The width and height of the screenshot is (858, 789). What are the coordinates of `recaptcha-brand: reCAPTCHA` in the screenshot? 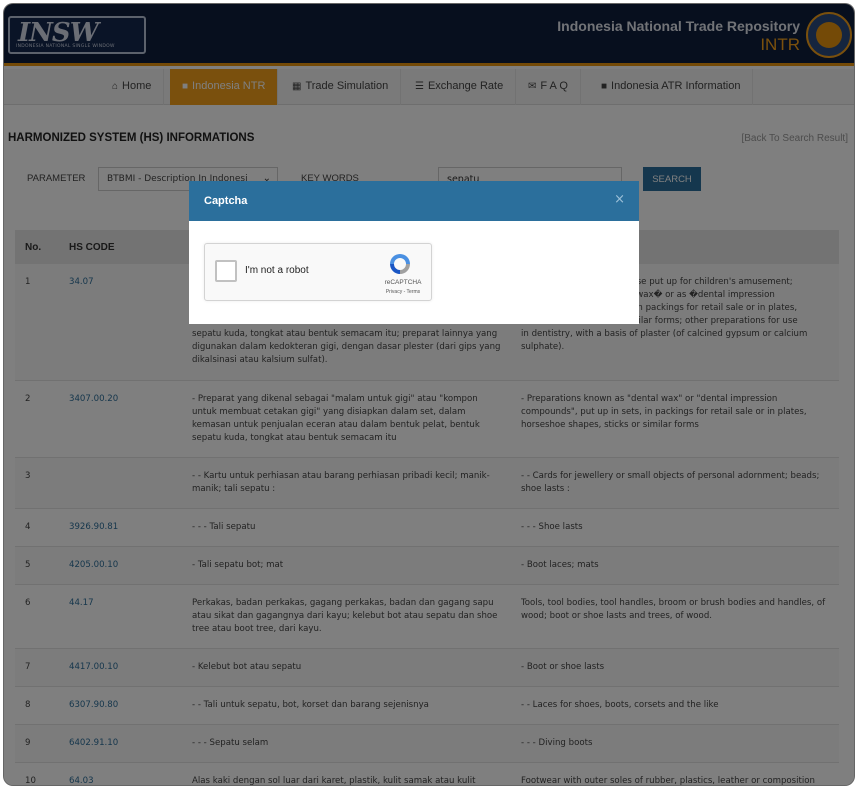 It's located at (403, 282).